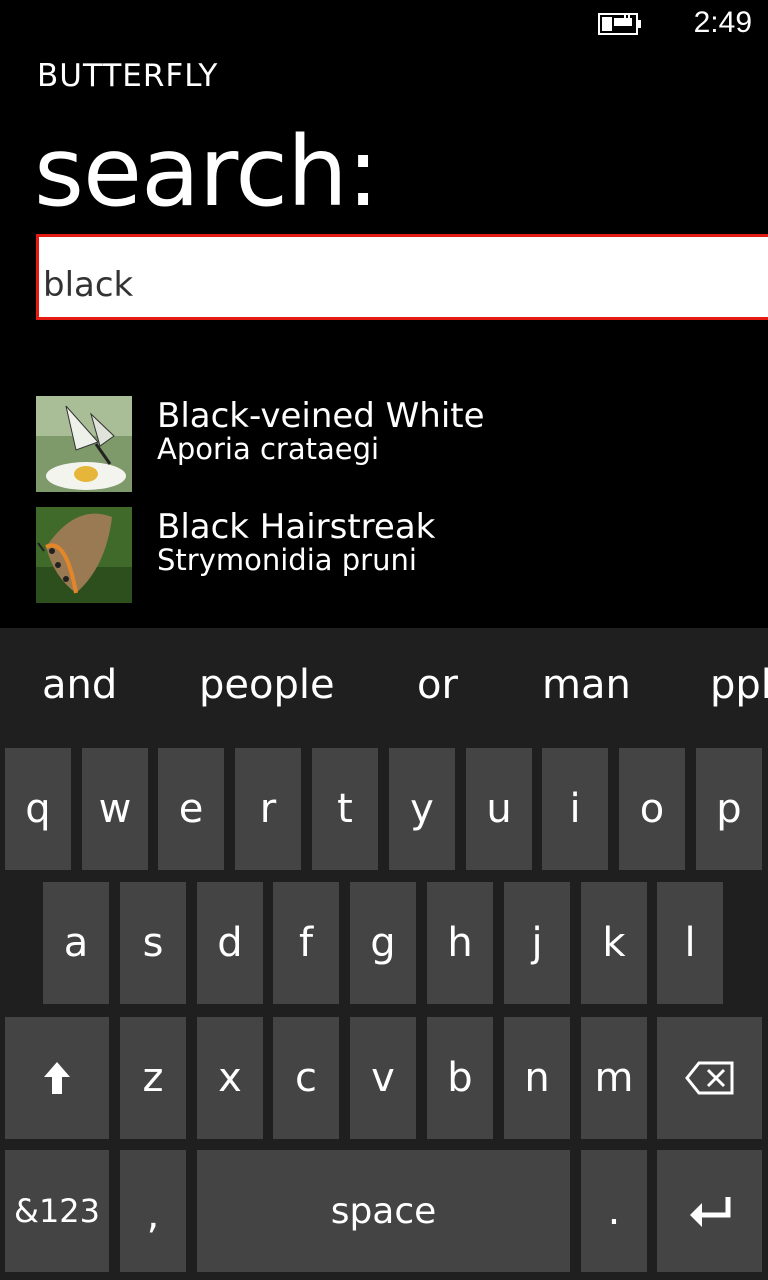 This screenshot has width=768, height=1280. I want to click on key-c: c, so click(306, 1078).